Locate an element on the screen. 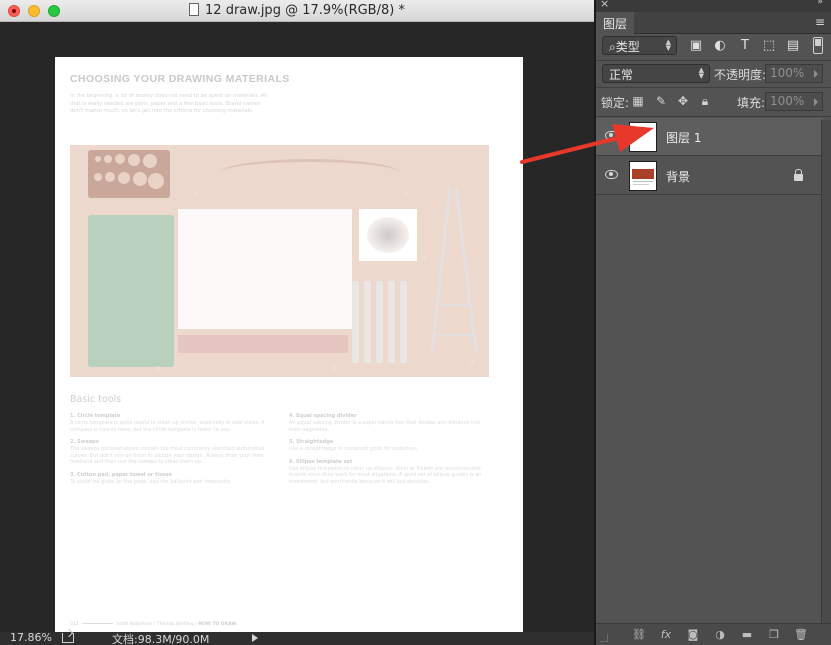 The width and height of the screenshot is (831, 645). new-layer-icon: ❐ is located at coordinates (774, 635).